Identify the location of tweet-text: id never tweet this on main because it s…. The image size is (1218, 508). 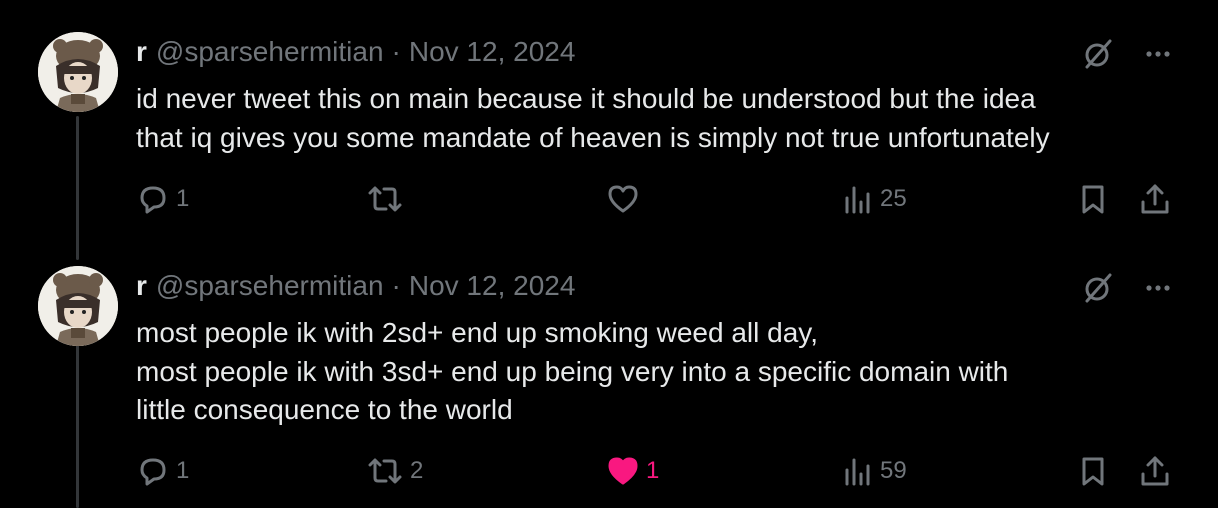
(593, 118).